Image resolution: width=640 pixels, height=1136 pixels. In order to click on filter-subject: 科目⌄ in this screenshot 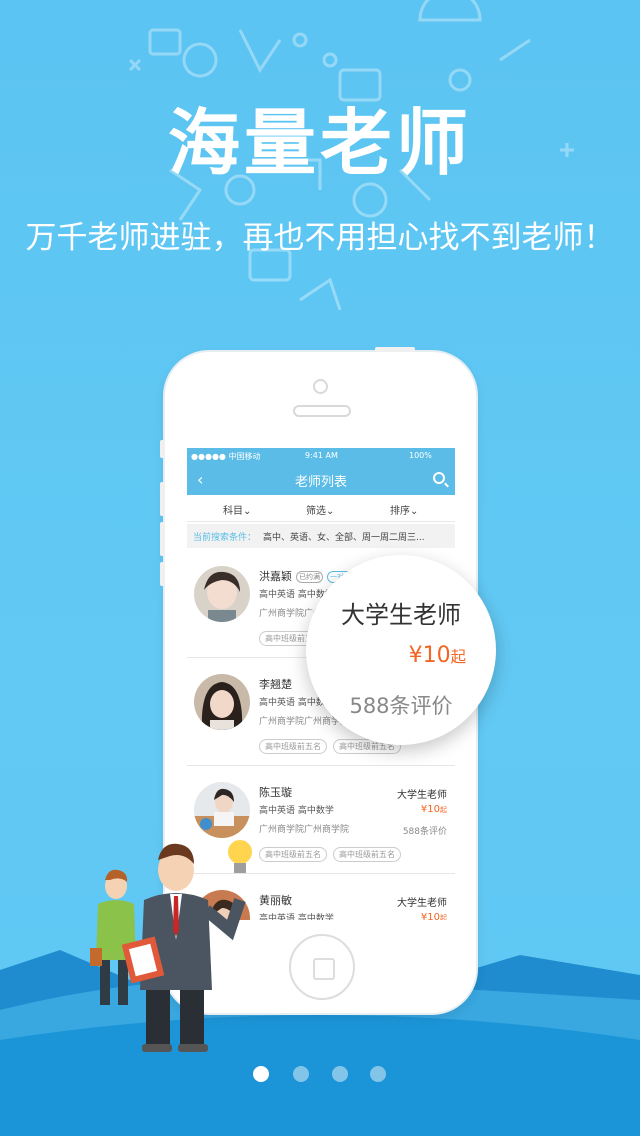, I will do `click(237, 509)`.